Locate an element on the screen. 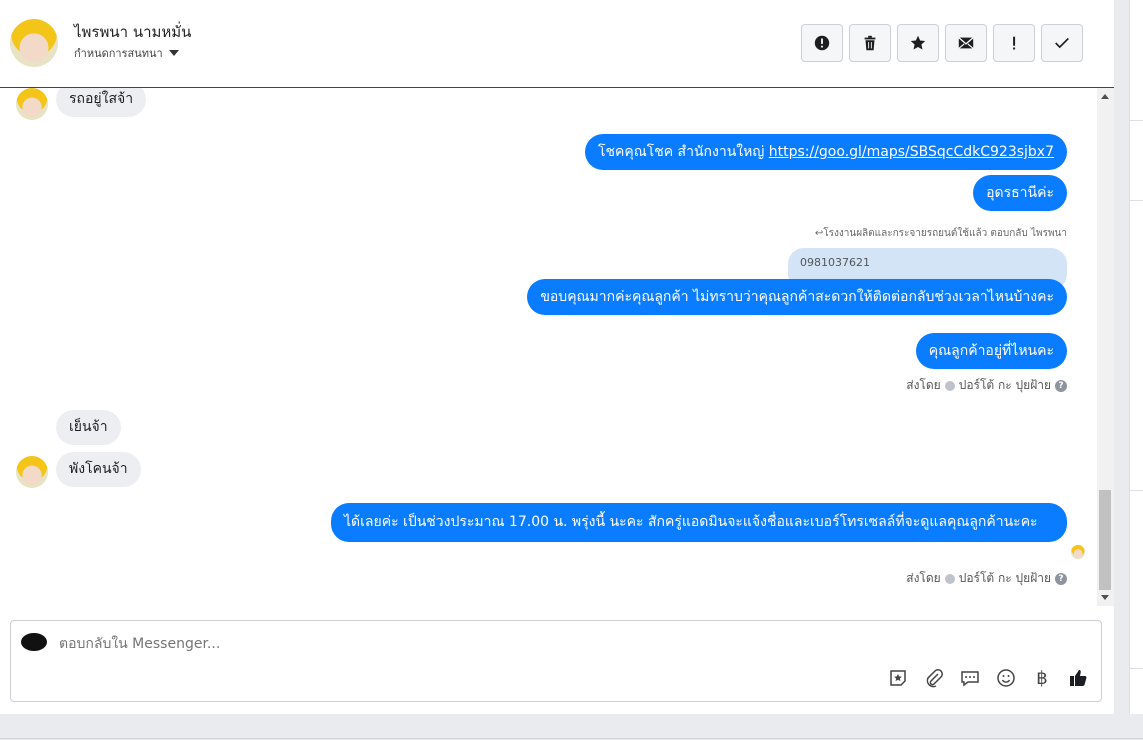 The image size is (1143, 740). side-panel-edge is located at coordinates (1136, 370).